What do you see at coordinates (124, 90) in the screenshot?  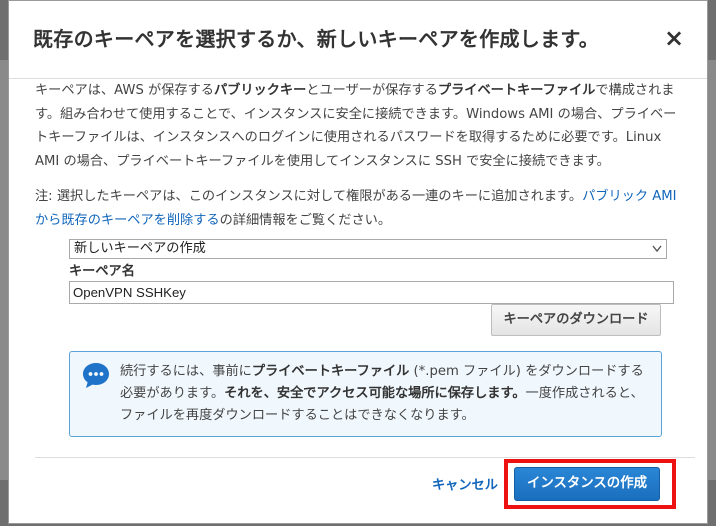 I see `intro-text-1: キーペアは、AWS が保存する` at bounding box center [124, 90].